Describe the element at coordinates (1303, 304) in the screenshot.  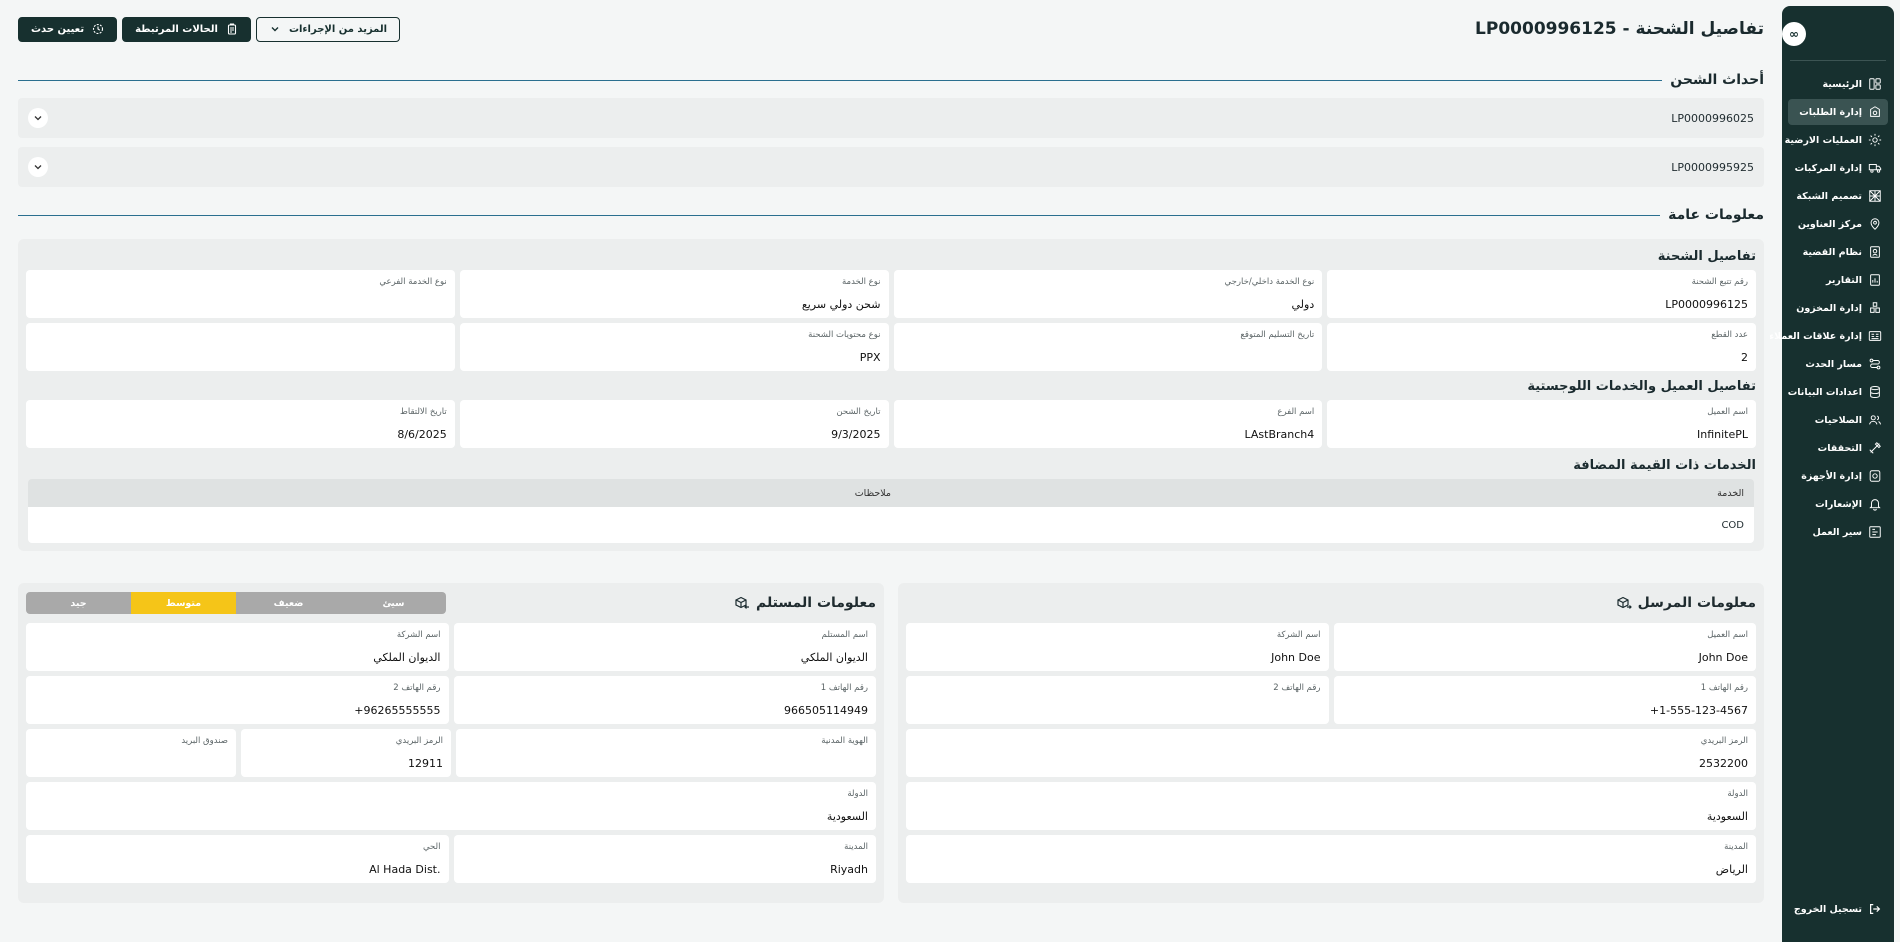
I see `field-value: دولي` at that location.